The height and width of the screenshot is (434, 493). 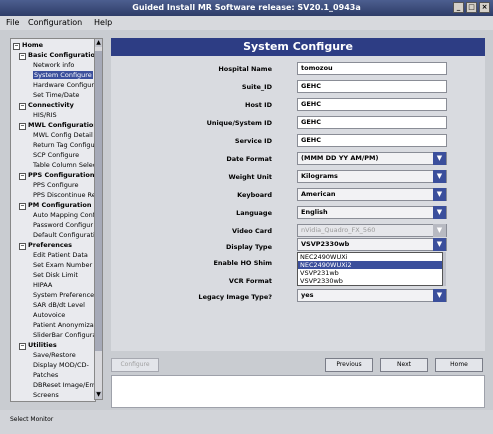 I want to click on tree-item: PPS Configure, so click(x=52, y=185).